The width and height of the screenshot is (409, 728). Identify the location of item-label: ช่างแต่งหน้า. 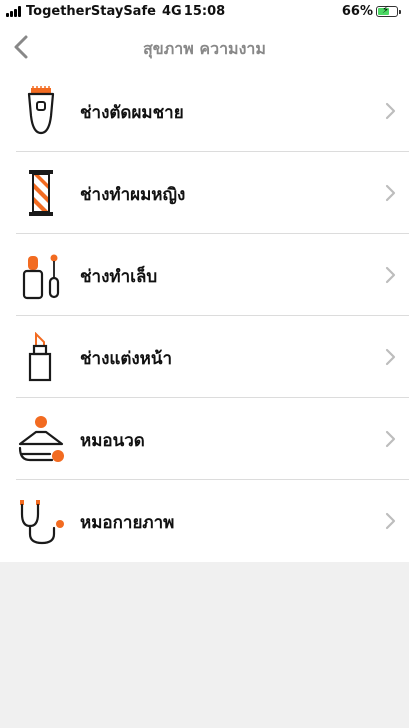
(126, 359).